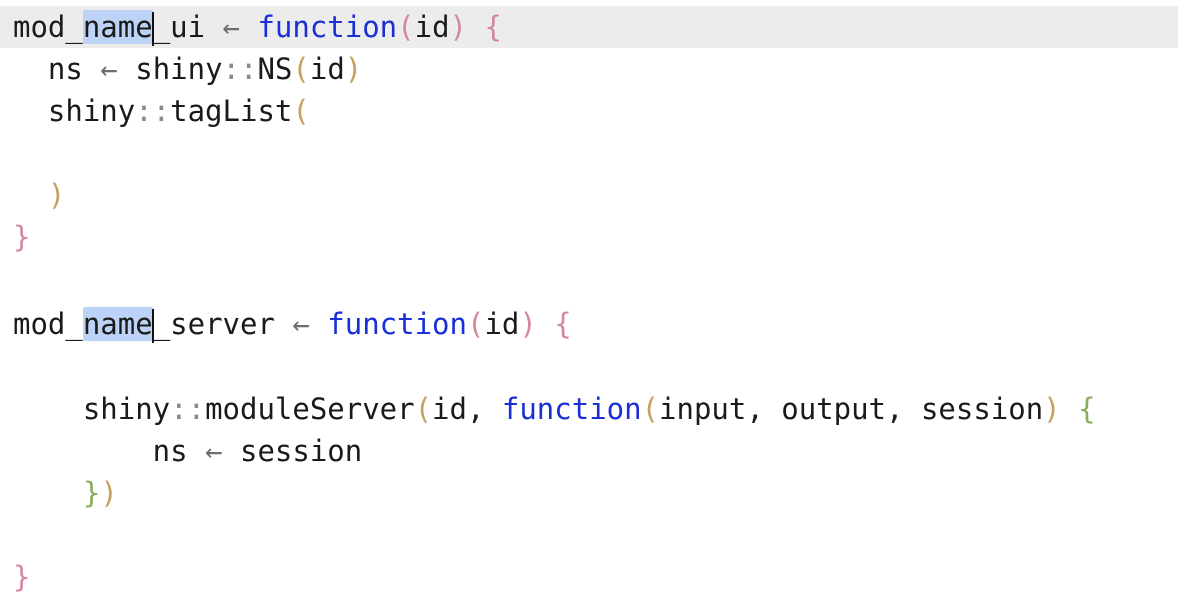 The width and height of the screenshot is (1178, 608). Describe the element at coordinates (589, 195) in the screenshot. I see `code-line-5: )` at that location.